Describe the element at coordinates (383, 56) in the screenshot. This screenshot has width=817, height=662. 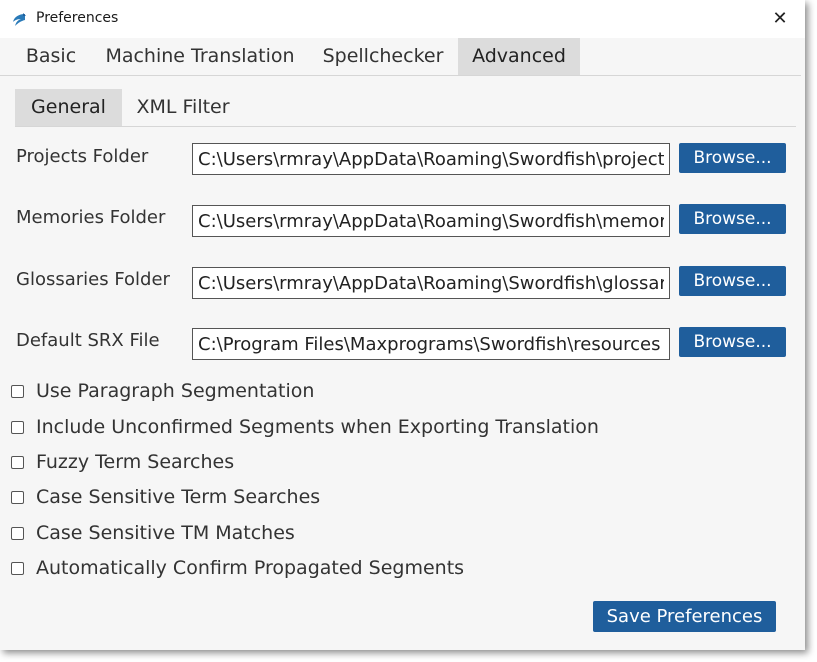
I see `tab-spellchecker: Spellchecker` at that location.